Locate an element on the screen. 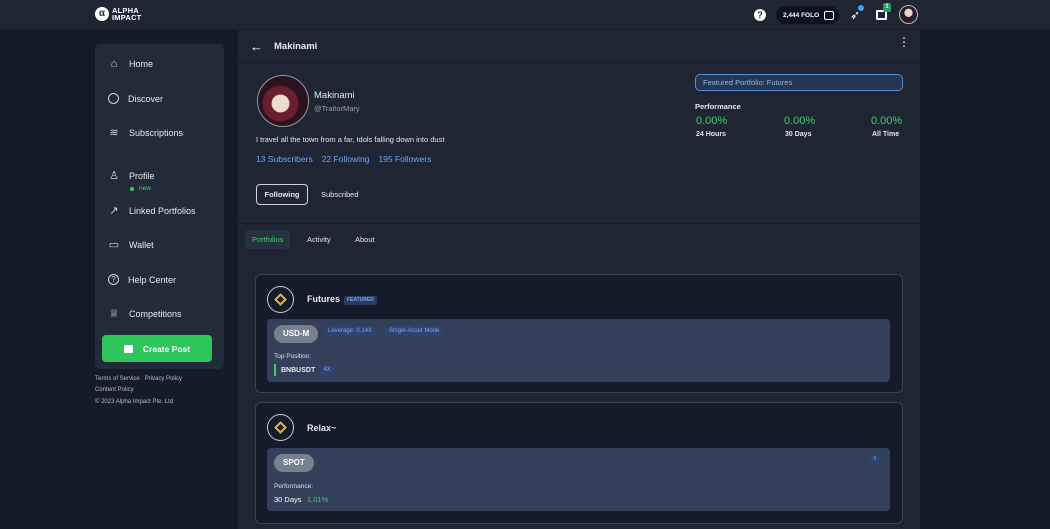 The width and height of the screenshot is (1050, 529). top-bar: α ALPHA IMPACT ? 2,444 FOLO ➶ 1 is located at coordinates (525, 15).